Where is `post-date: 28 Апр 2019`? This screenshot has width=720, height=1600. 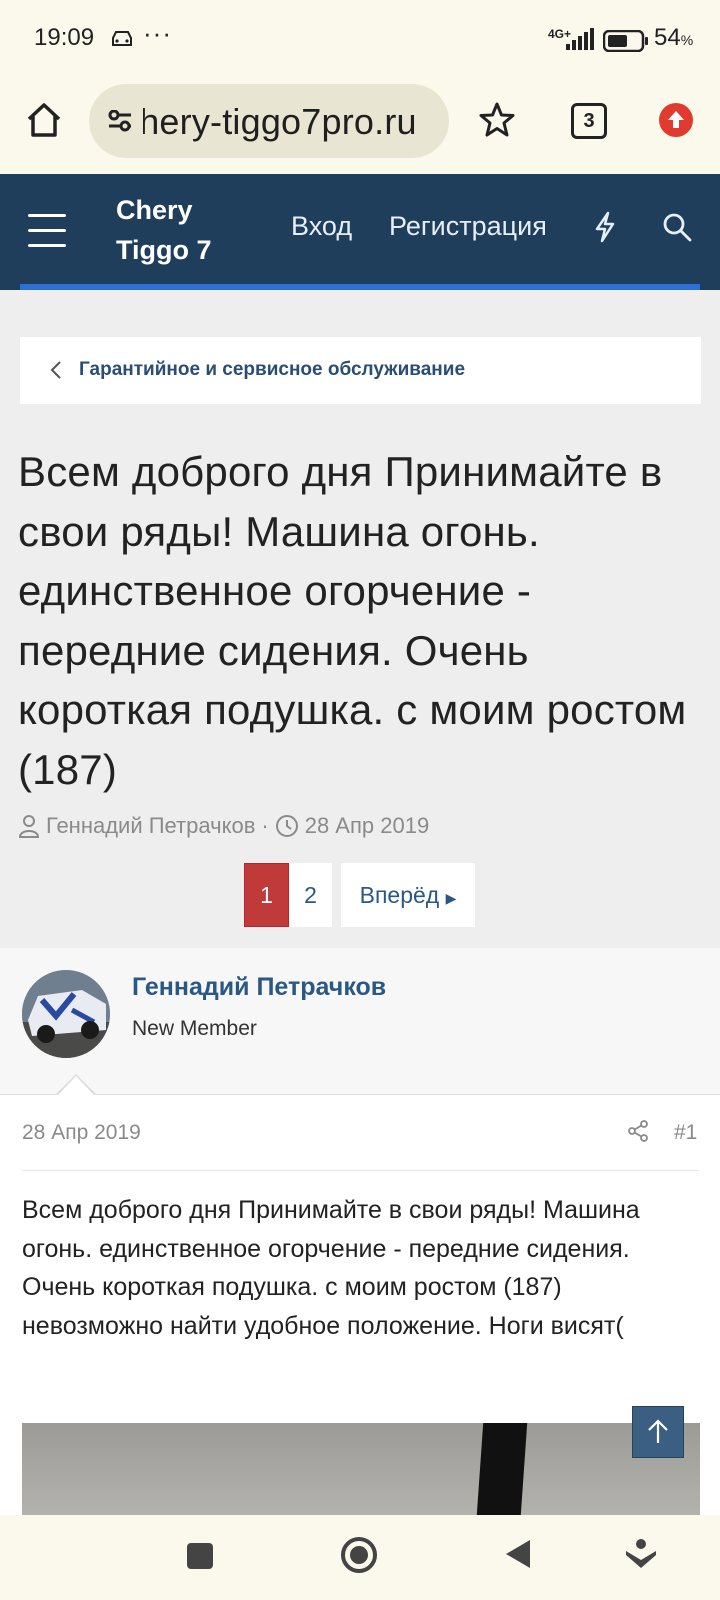 post-date: 28 Апр 2019 is located at coordinates (81, 1133).